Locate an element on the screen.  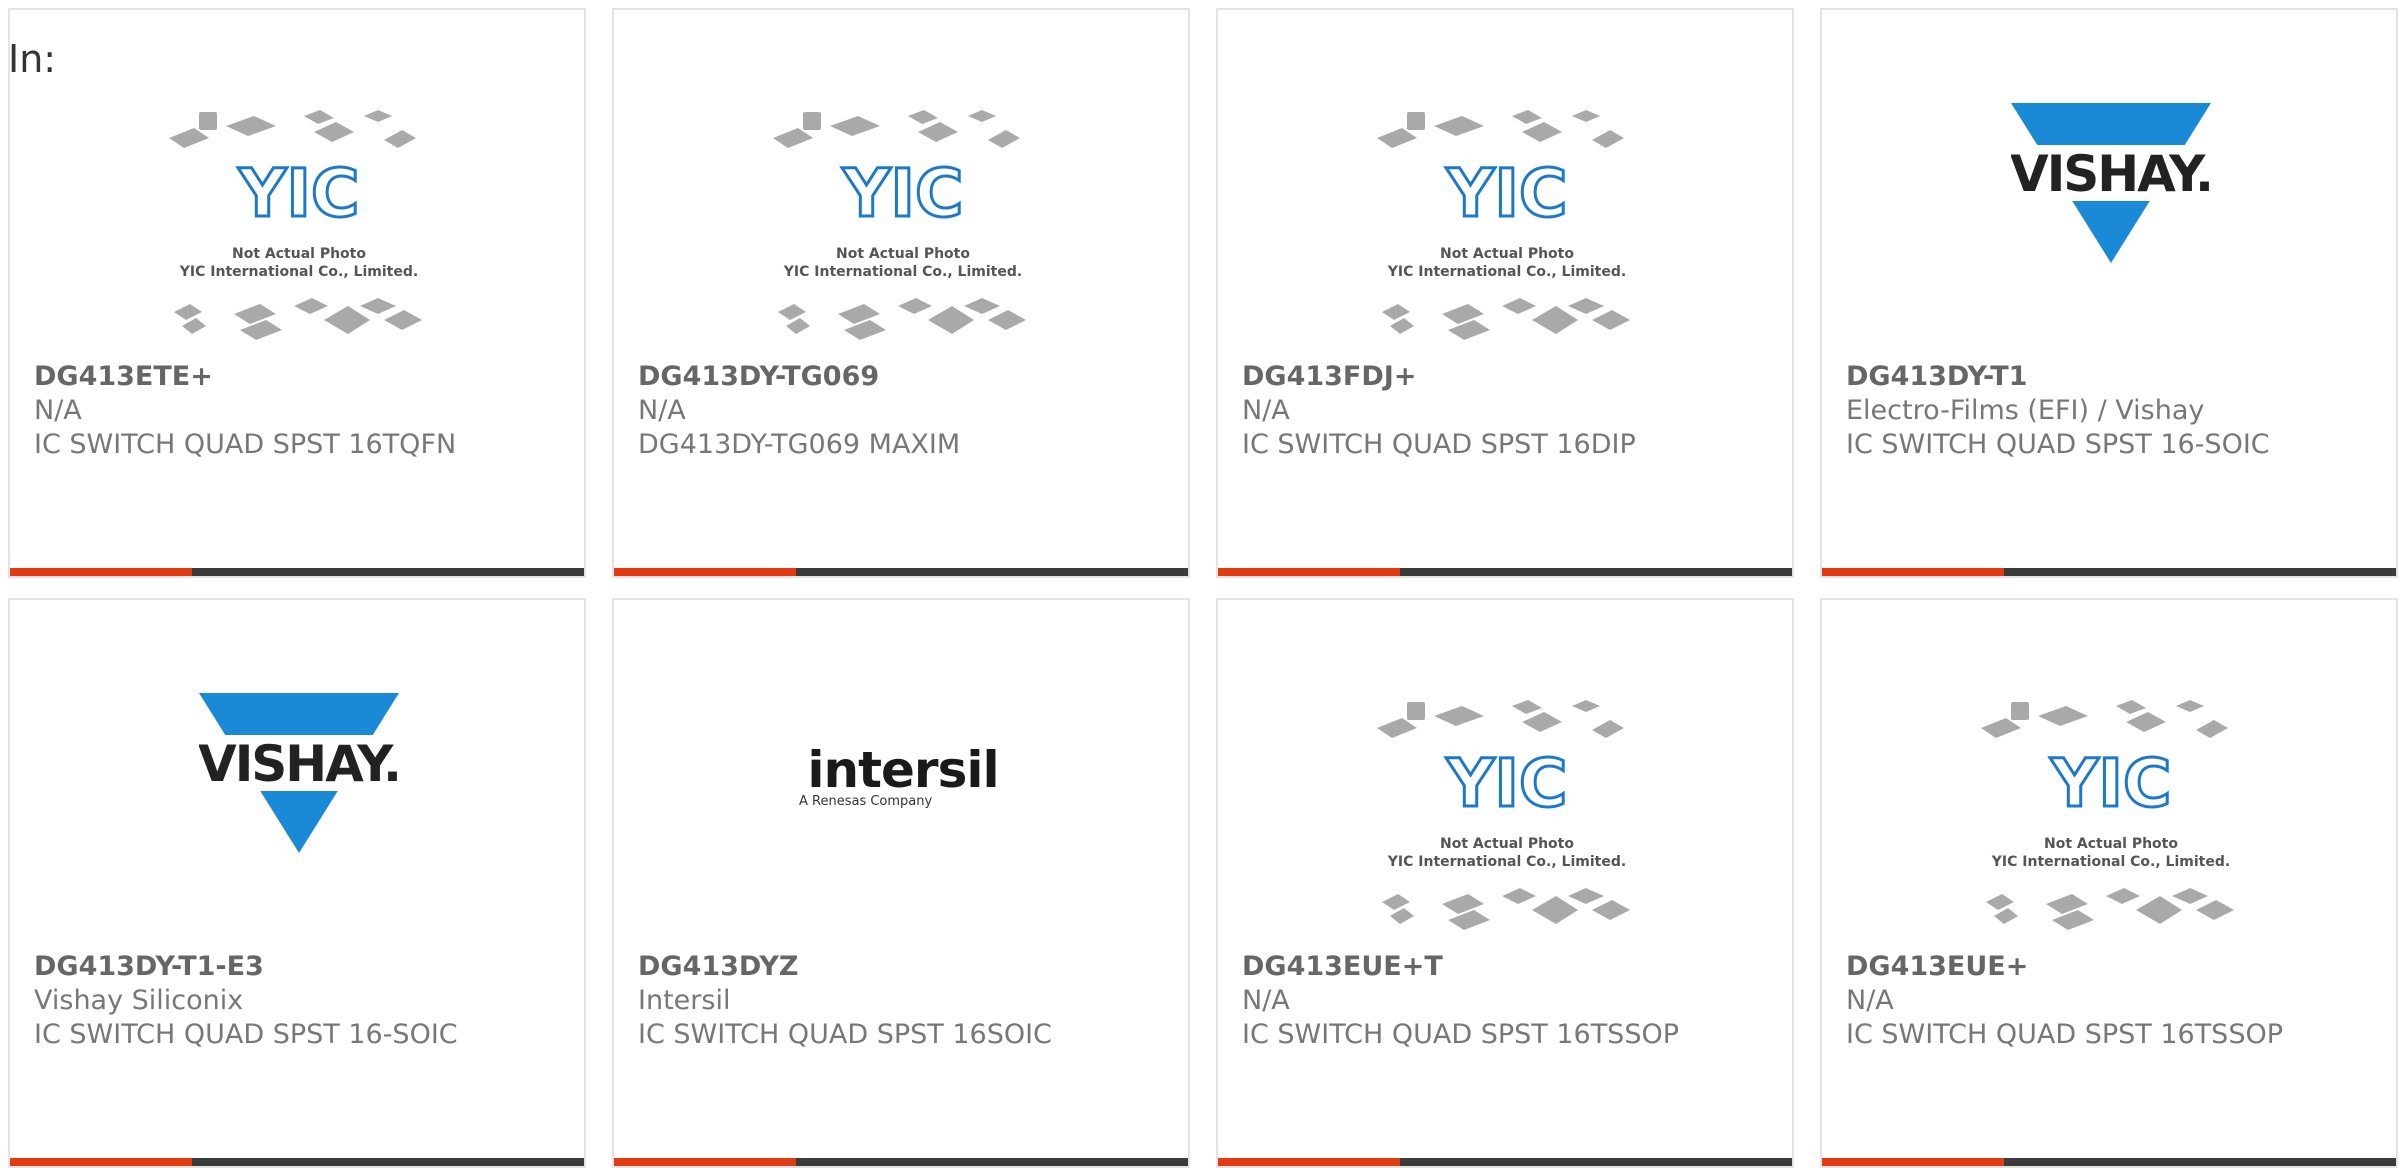
manufacturer: Electro-Films (EFI) / Vishay is located at coordinates (2025, 410).